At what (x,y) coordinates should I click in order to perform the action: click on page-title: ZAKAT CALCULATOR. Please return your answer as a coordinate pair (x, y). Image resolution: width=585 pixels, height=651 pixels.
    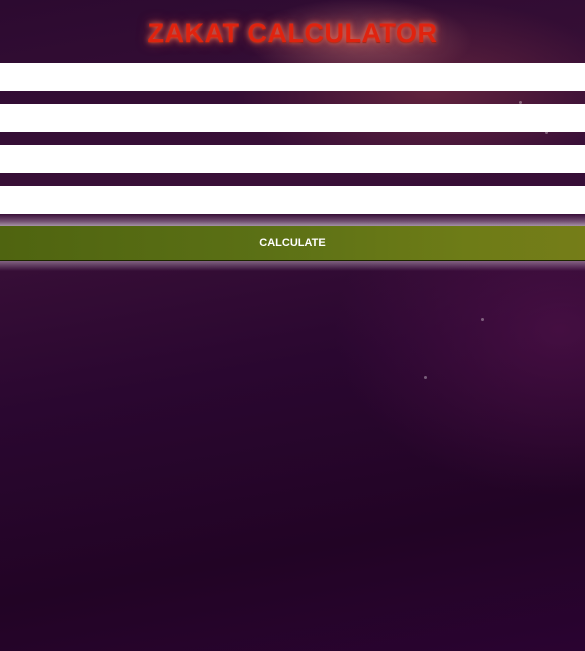
    Looking at the image, I should click on (292, 33).